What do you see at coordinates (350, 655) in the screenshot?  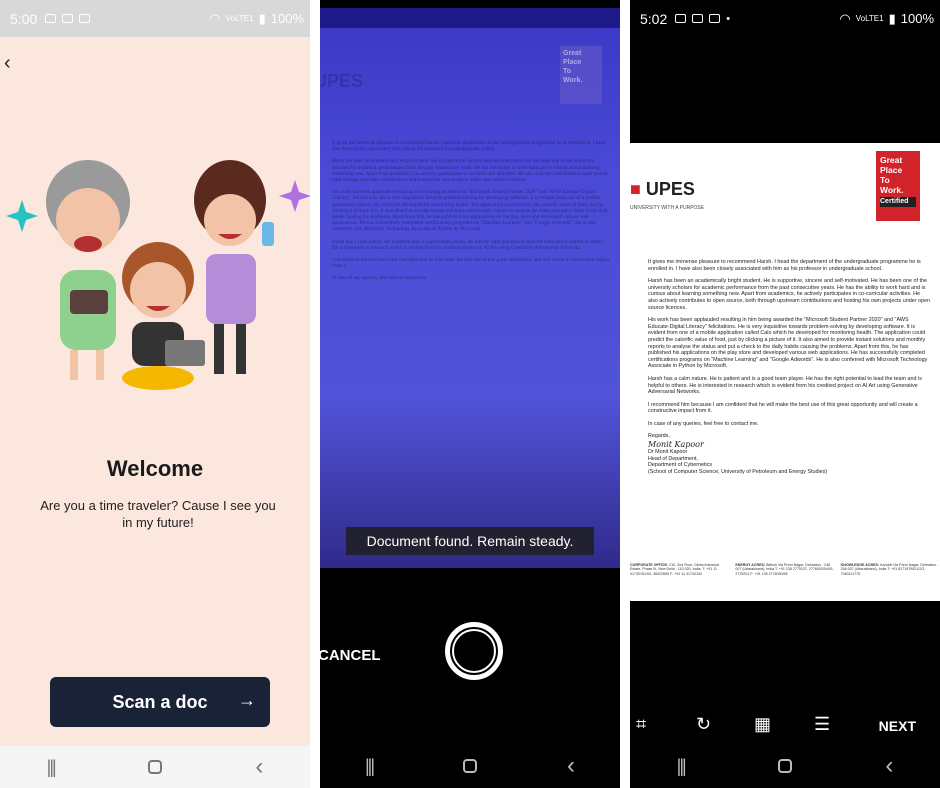 I see `cancel-button: CANCEL` at bounding box center [350, 655].